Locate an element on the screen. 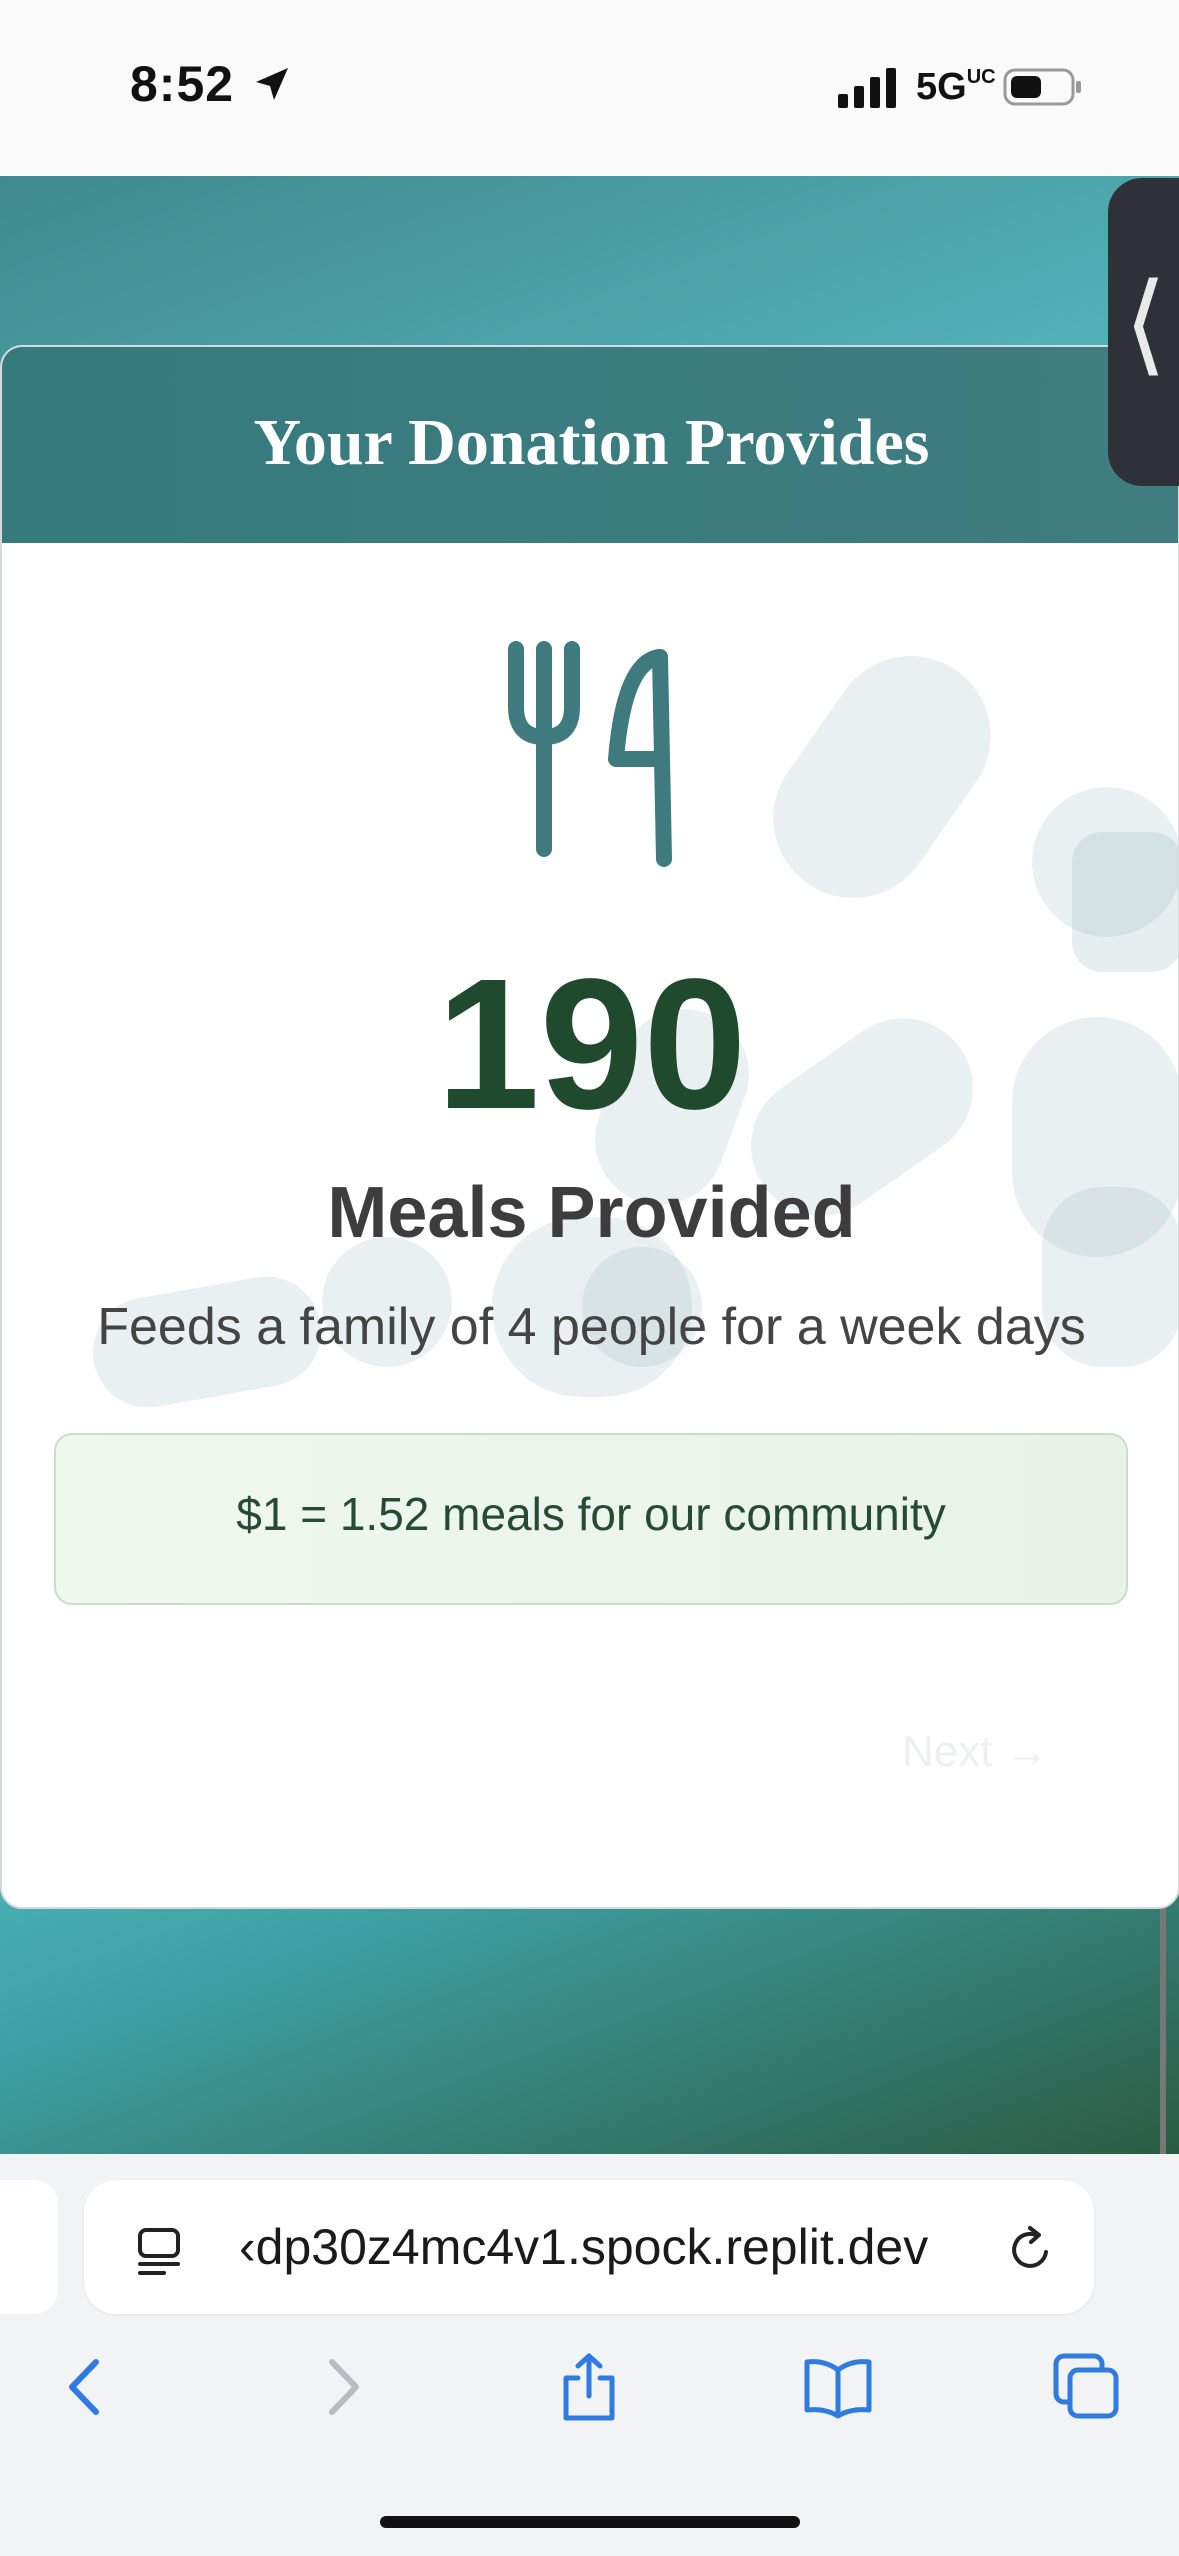 The image size is (1179, 2556). card-header: Your Donation Provides is located at coordinates (590, 445).